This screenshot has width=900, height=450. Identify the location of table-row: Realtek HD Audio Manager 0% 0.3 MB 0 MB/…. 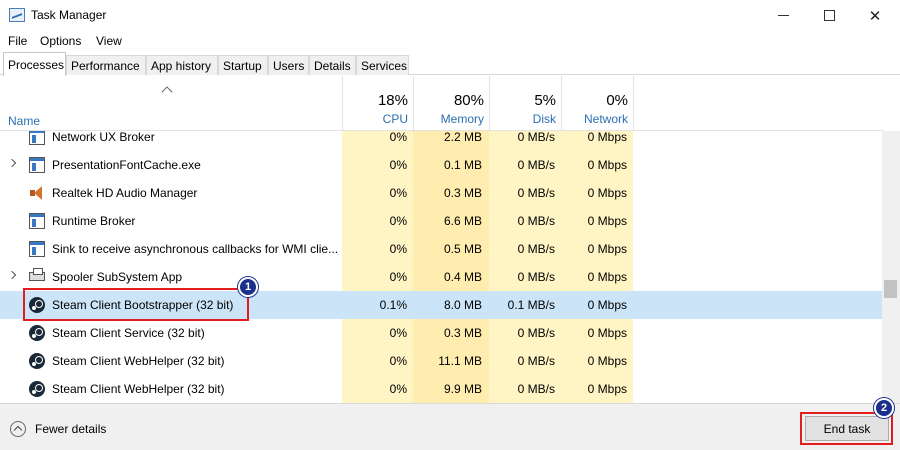
(442, 193).